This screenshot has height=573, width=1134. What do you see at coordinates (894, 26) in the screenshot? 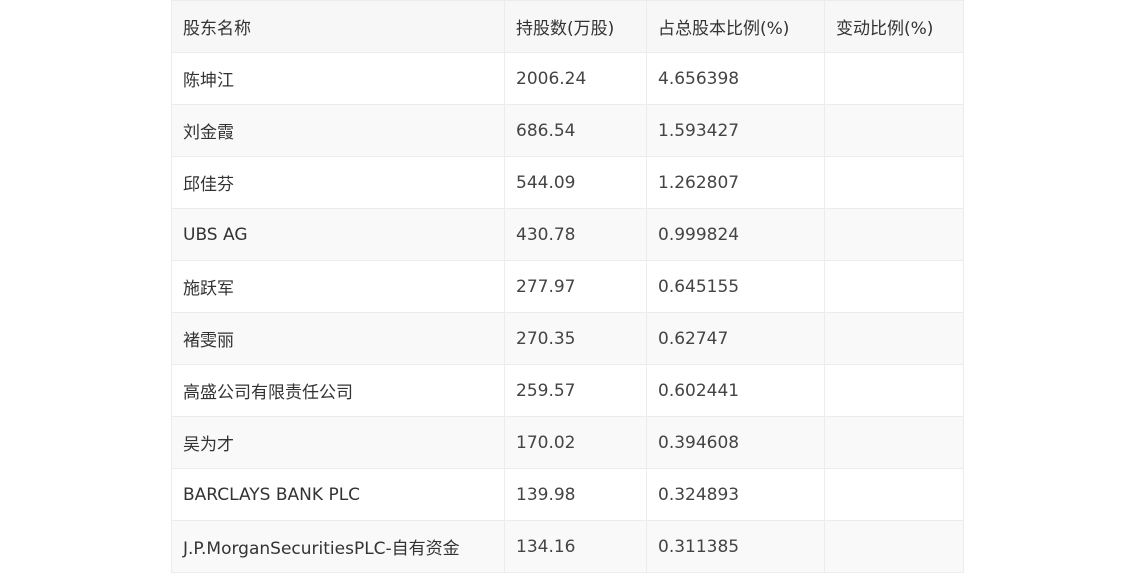
I see `header-change: 变动比例(%)` at bounding box center [894, 26].